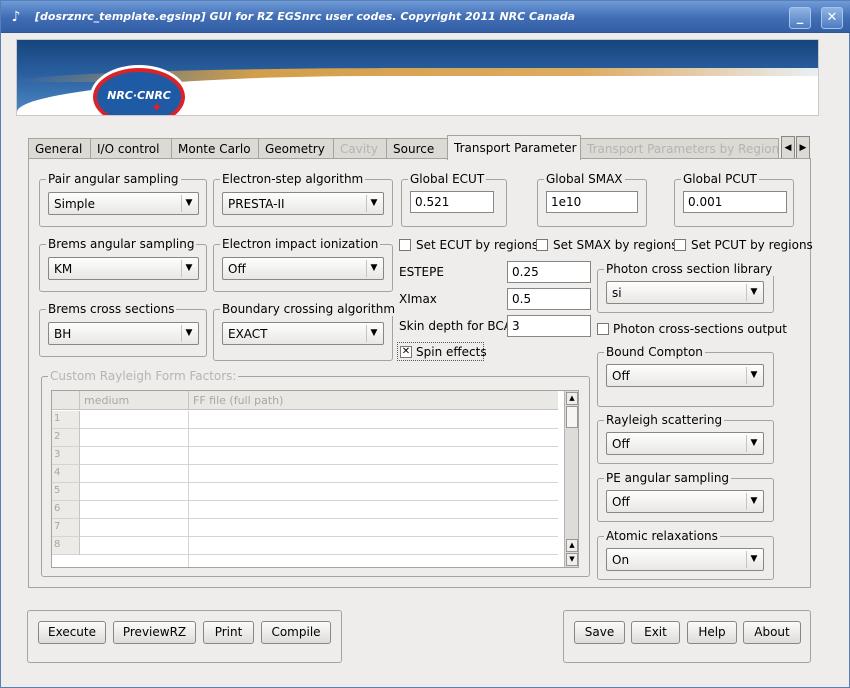 The image size is (850, 688). Describe the element at coordinates (215, 148) in the screenshot. I see `tab-monte-carlo: Monte Carlo` at that location.